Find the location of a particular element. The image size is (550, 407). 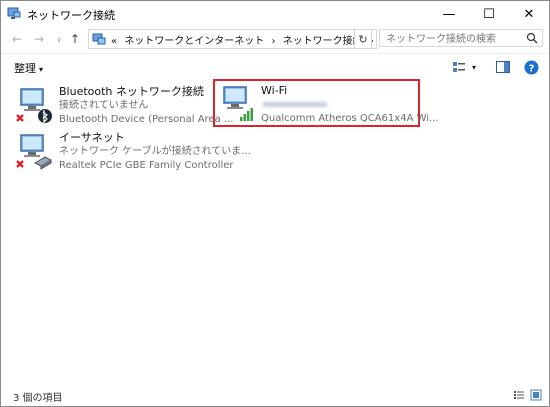

organize-menu-button: 整理 ▾ is located at coordinates (28, 68).